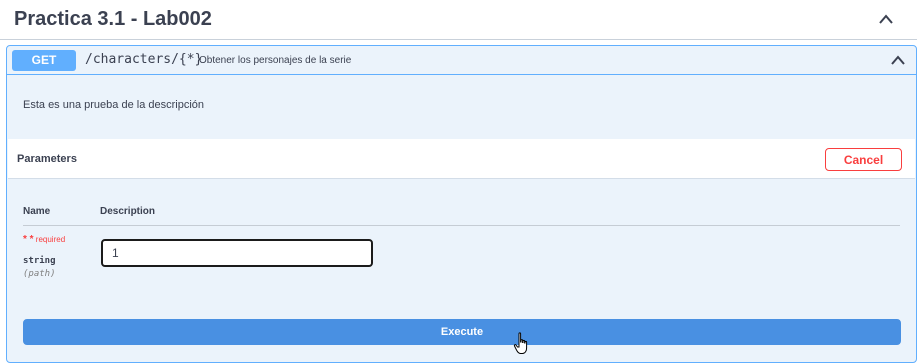 The width and height of the screenshot is (917, 364). What do you see at coordinates (144, 59) in the screenshot?
I see `operation-path: /characters/{*}` at bounding box center [144, 59].